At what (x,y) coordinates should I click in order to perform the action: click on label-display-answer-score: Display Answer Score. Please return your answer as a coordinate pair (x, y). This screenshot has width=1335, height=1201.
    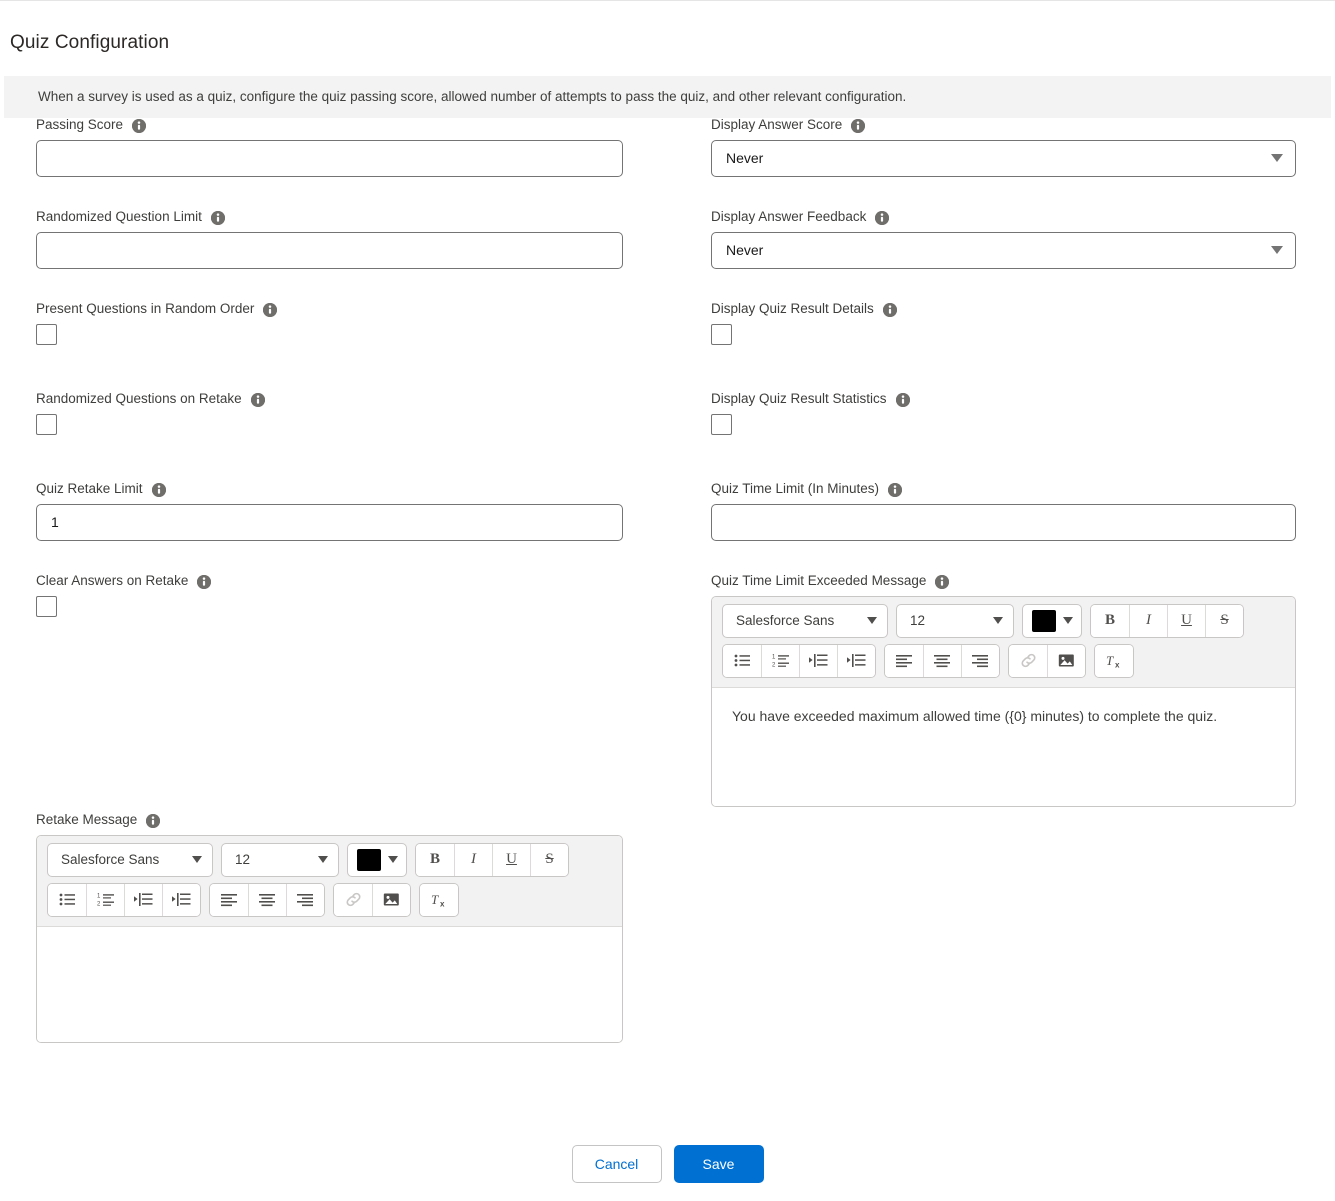
    Looking at the image, I should click on (1003, 125).